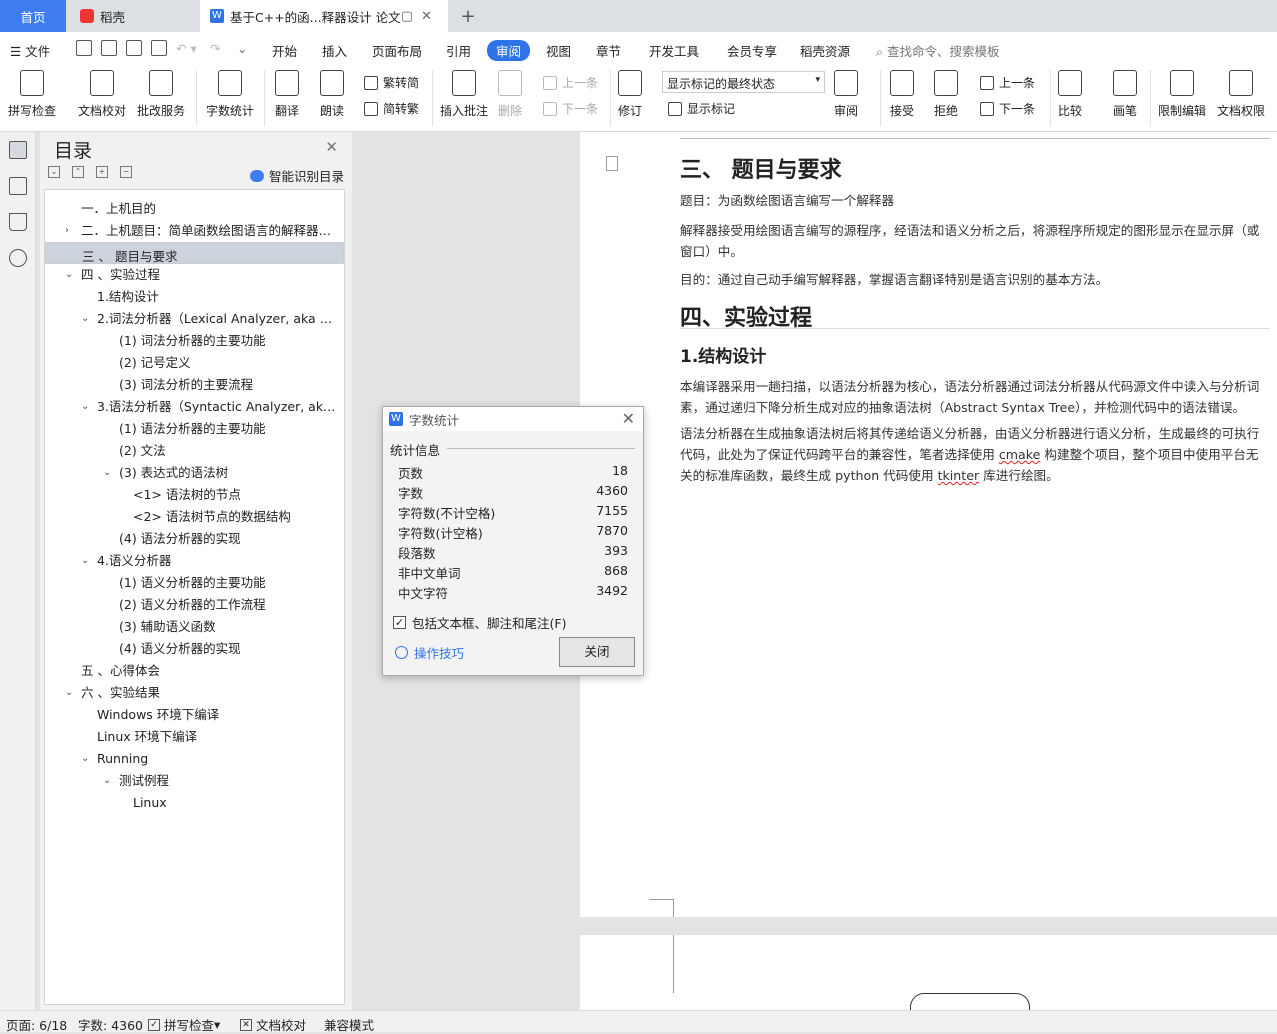  What do you see at coordinates (570, 108) in the screenshot?
I see `next-comment-button: 下一条` at bounding box center [570, 108].